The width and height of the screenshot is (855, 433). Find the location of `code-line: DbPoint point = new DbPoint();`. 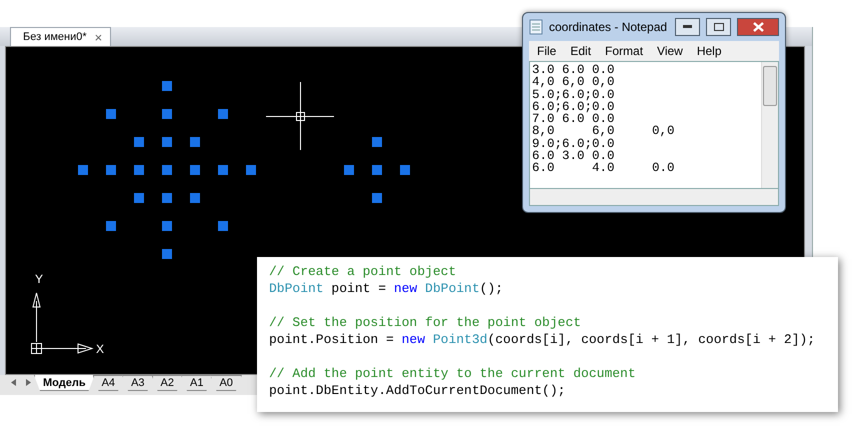

code-line: DbPoint point = new DbPoint(); is located at coordinates (386, 288).